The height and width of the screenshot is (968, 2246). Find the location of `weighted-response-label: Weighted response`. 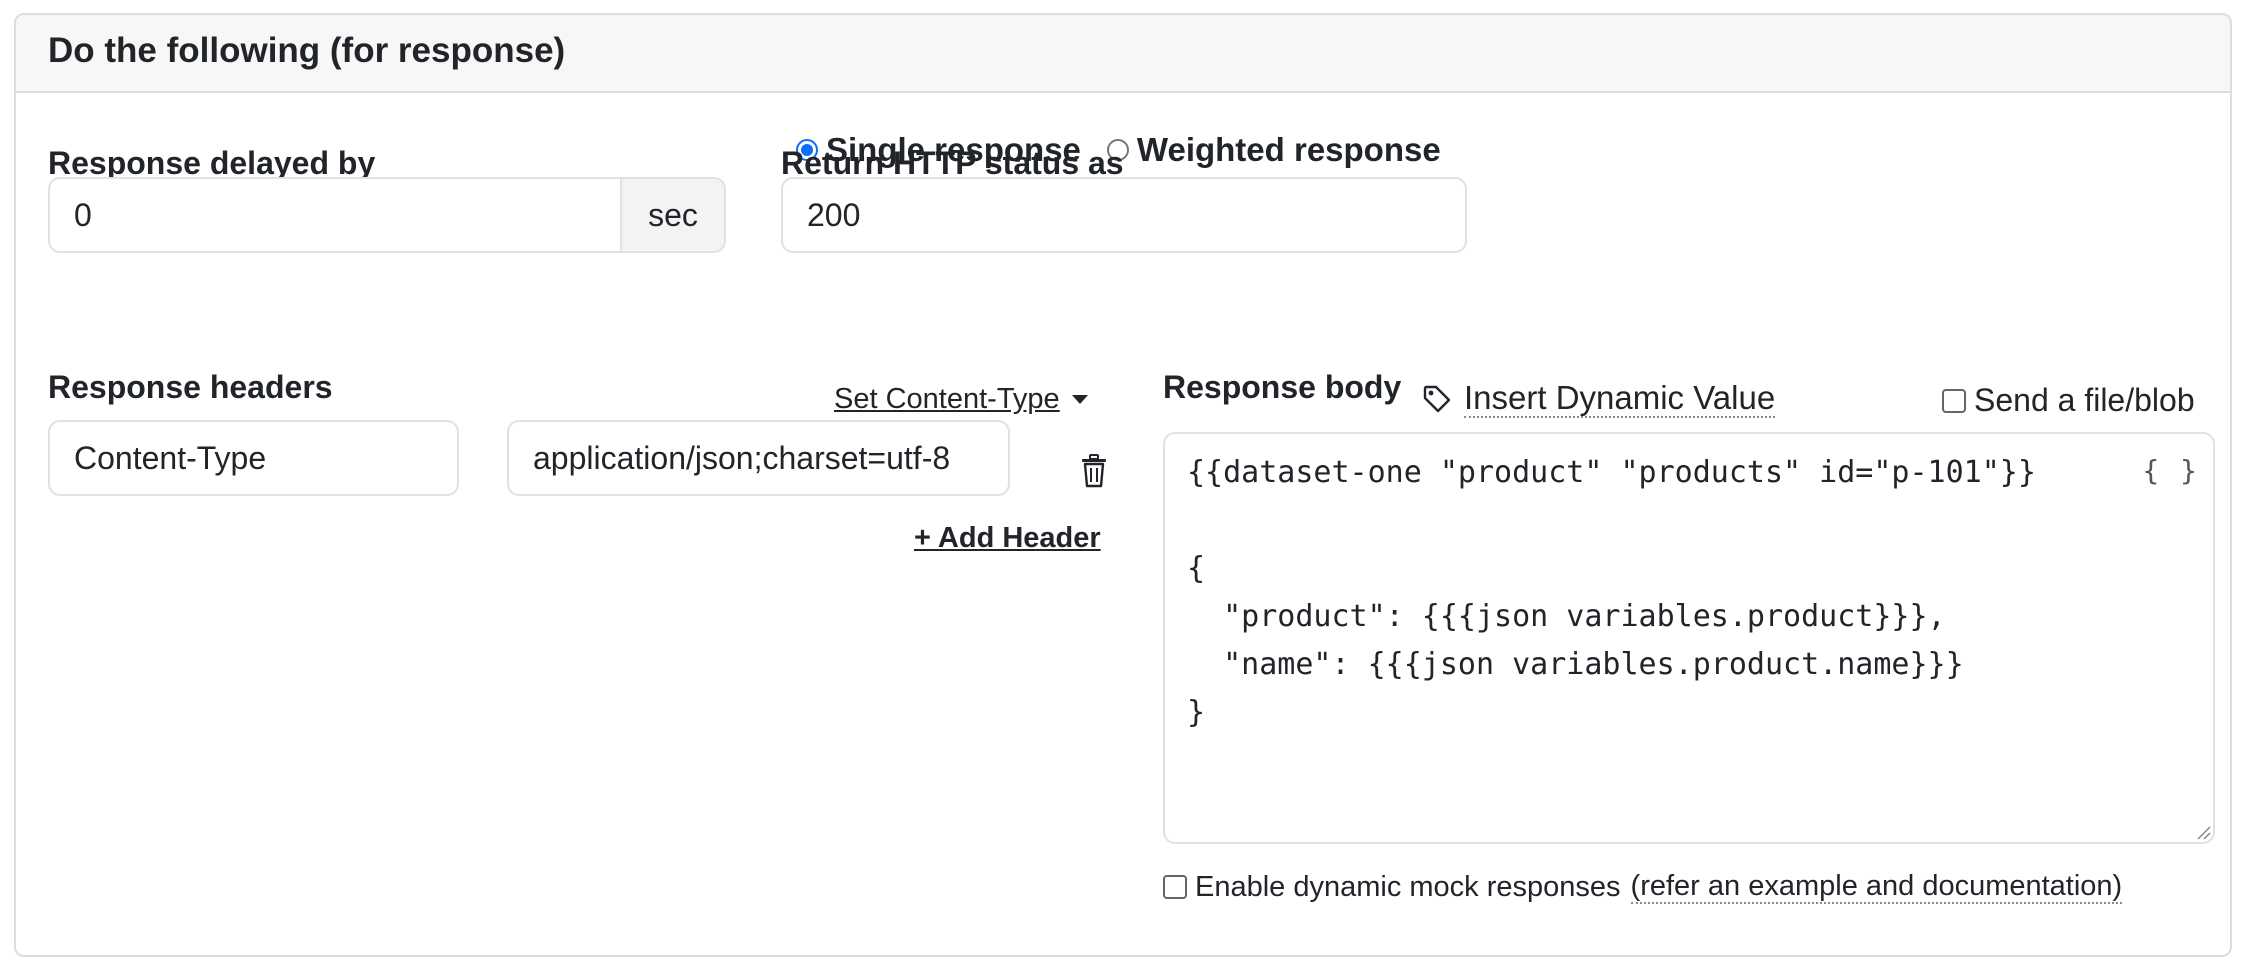

weighted-response-label: Weighted response is located at coordinates (1288, 149).